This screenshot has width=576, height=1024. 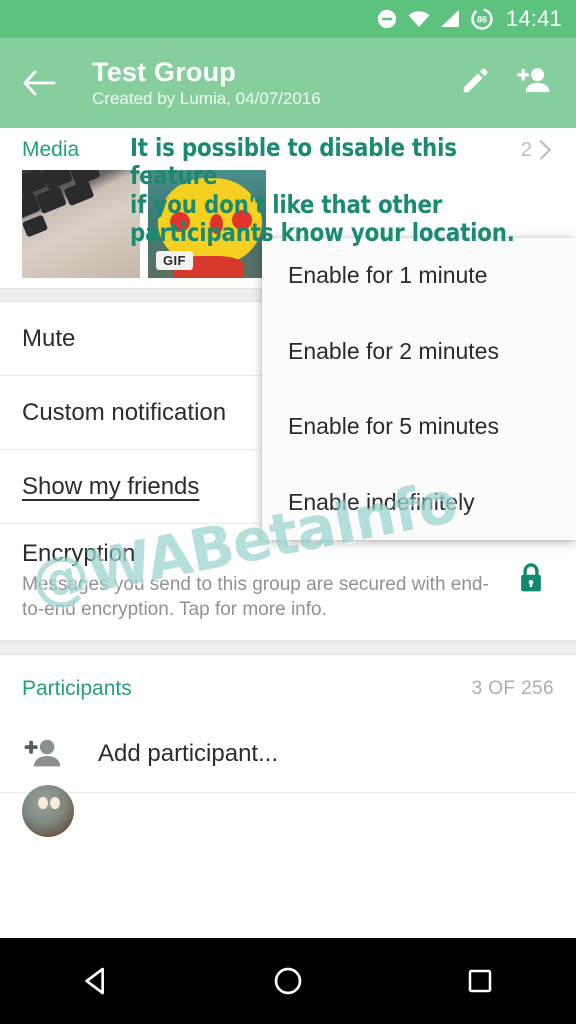 I want to click on participants-count: 3 OF 256, so click(x=512, y=689).